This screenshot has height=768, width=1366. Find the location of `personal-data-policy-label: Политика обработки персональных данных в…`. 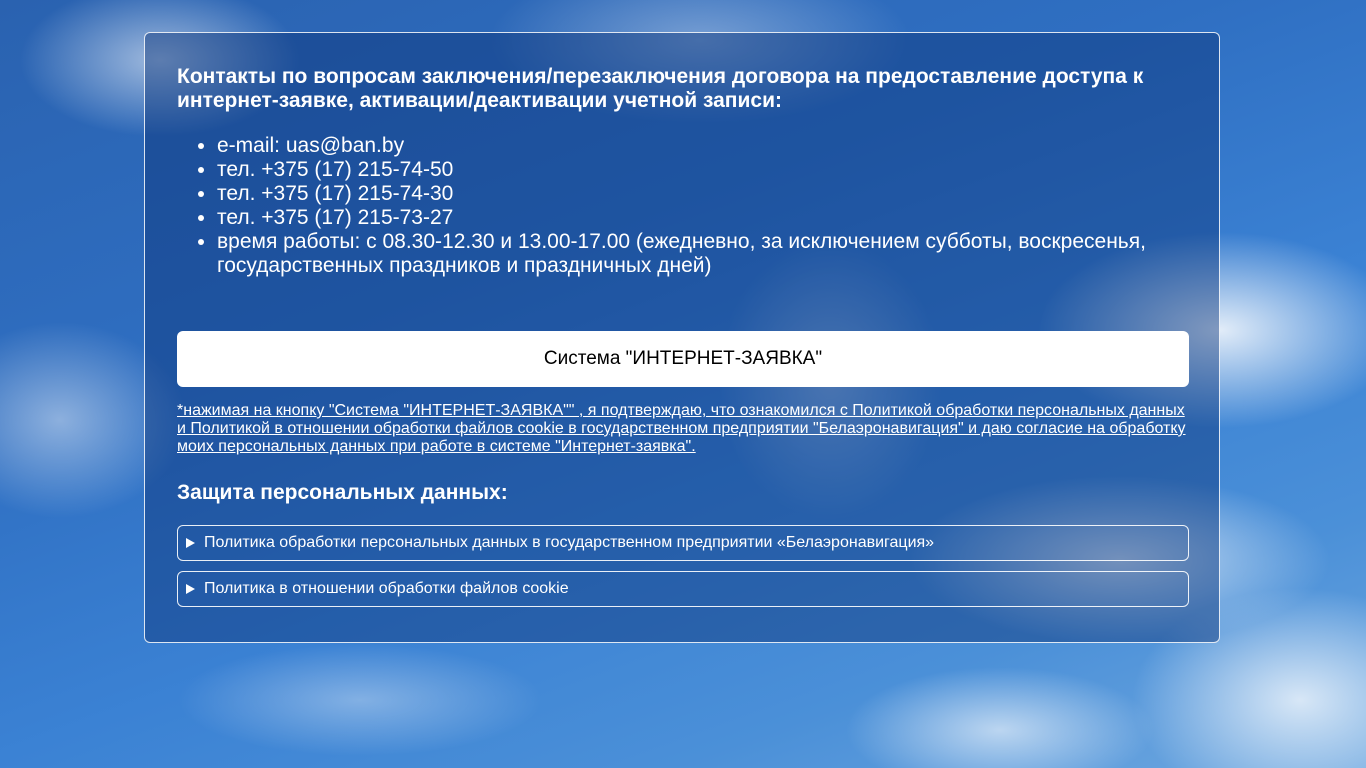

personal-data-policy-label: Политика обработки персональных данных в… is located at coordinates (569, 542).